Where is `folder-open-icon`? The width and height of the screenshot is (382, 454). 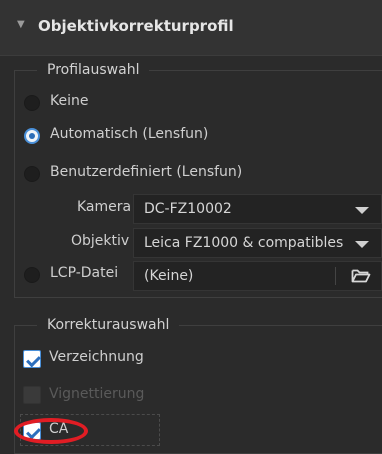
folder-open-icon is located at coordinates (361, 276).